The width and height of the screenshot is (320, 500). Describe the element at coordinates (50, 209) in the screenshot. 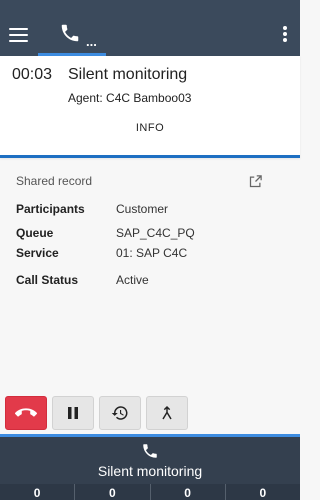

I see `participants-label: Participants` at that location.